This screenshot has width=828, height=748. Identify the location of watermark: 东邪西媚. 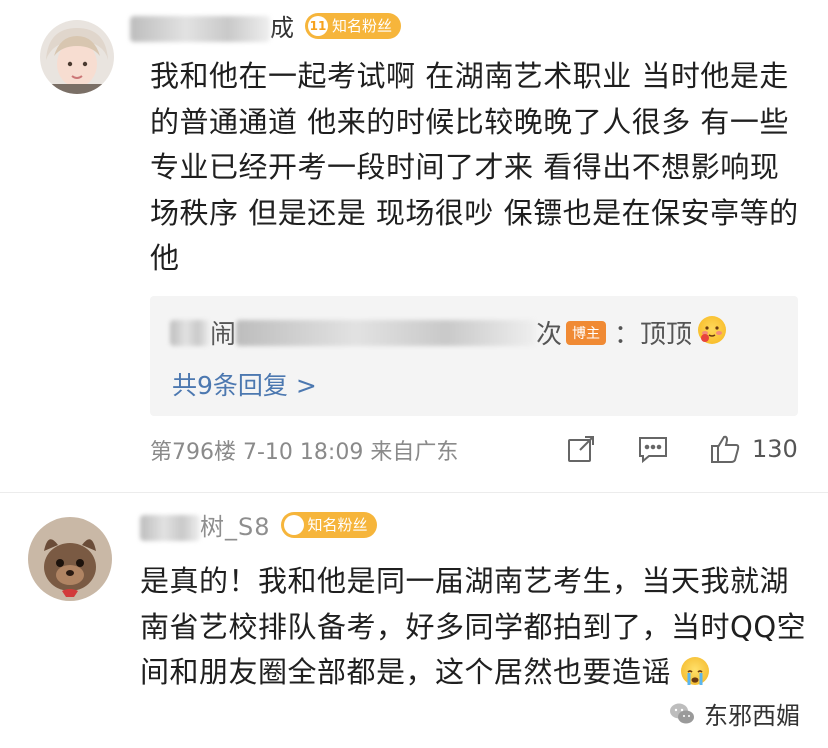
(734, 713).